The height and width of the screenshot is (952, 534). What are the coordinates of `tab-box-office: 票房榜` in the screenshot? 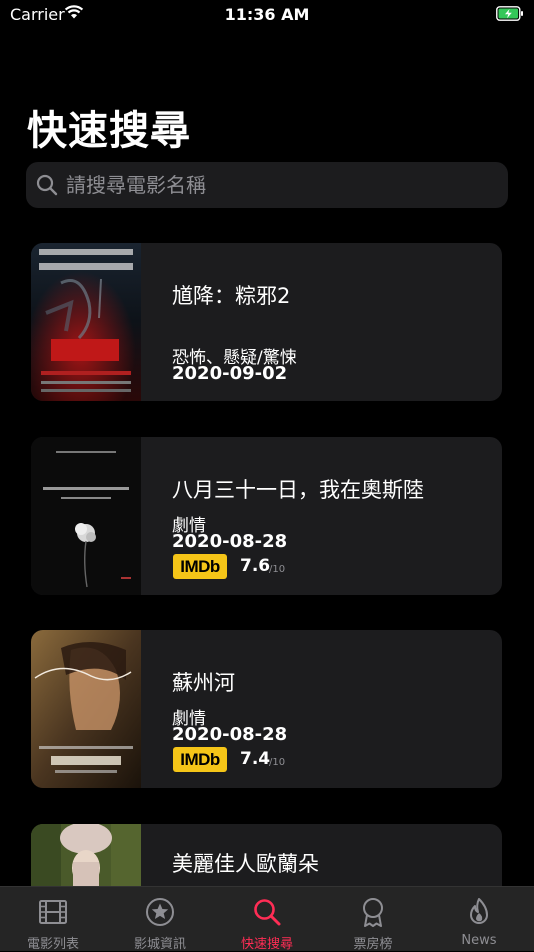 It's located at (373, 919).